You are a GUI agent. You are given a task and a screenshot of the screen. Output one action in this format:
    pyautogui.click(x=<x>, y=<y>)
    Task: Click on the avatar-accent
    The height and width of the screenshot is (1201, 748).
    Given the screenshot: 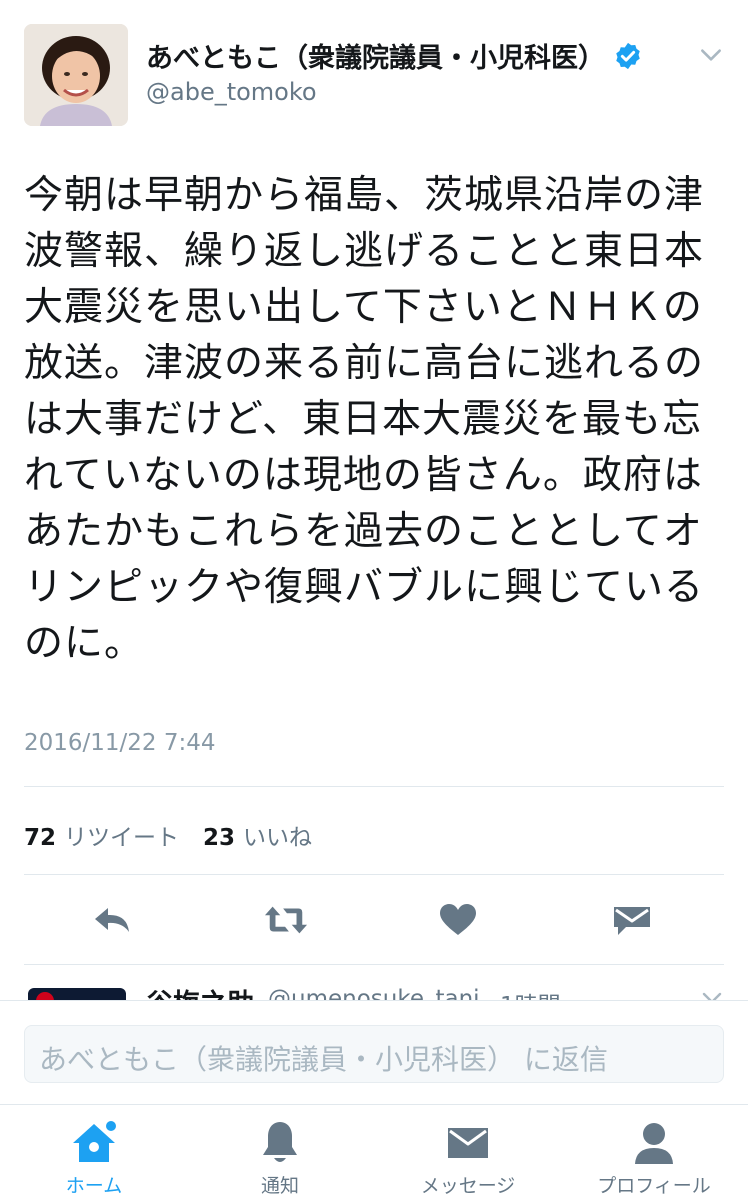 What is the action you would take?
    pyautogui.click(x=45, y=996)
    